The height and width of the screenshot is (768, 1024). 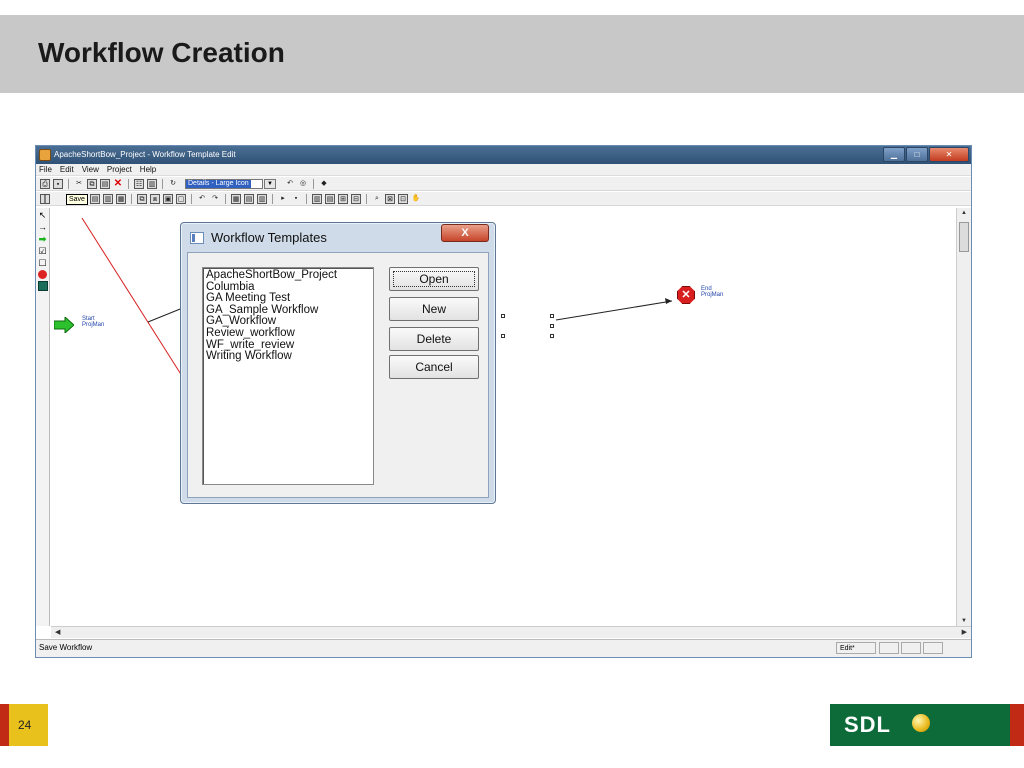 I want to click on refresh-icon: ↻, so click(x=173, y=184).